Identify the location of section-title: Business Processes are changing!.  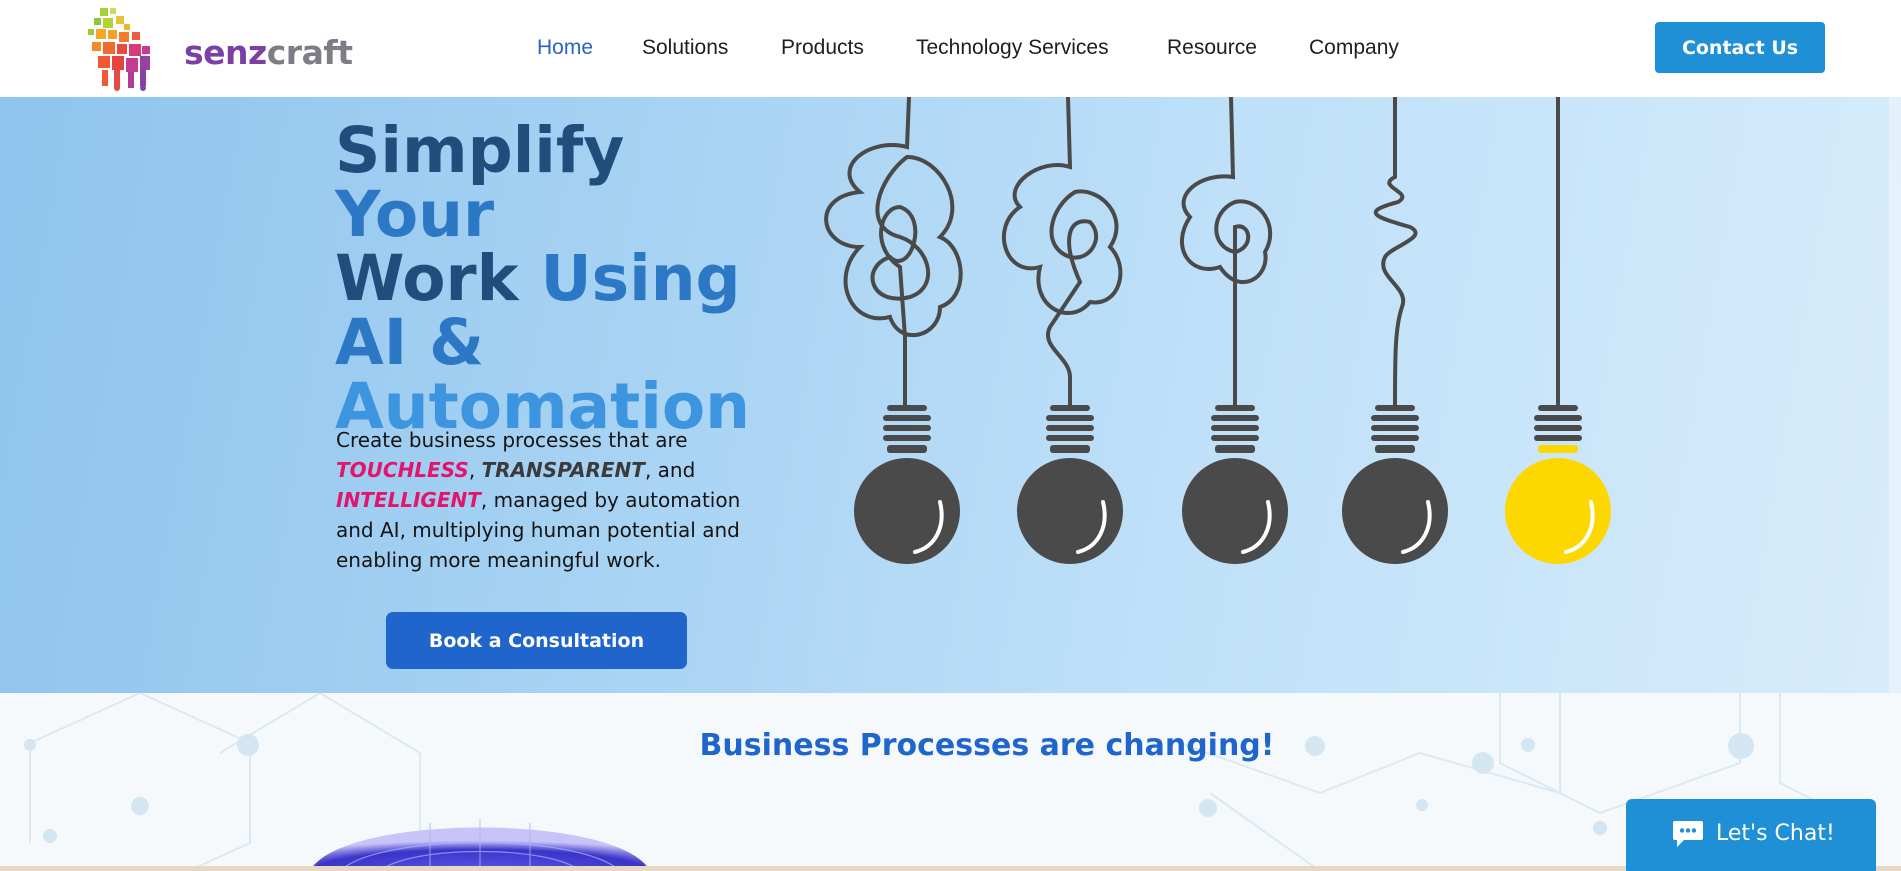
(987, 745).